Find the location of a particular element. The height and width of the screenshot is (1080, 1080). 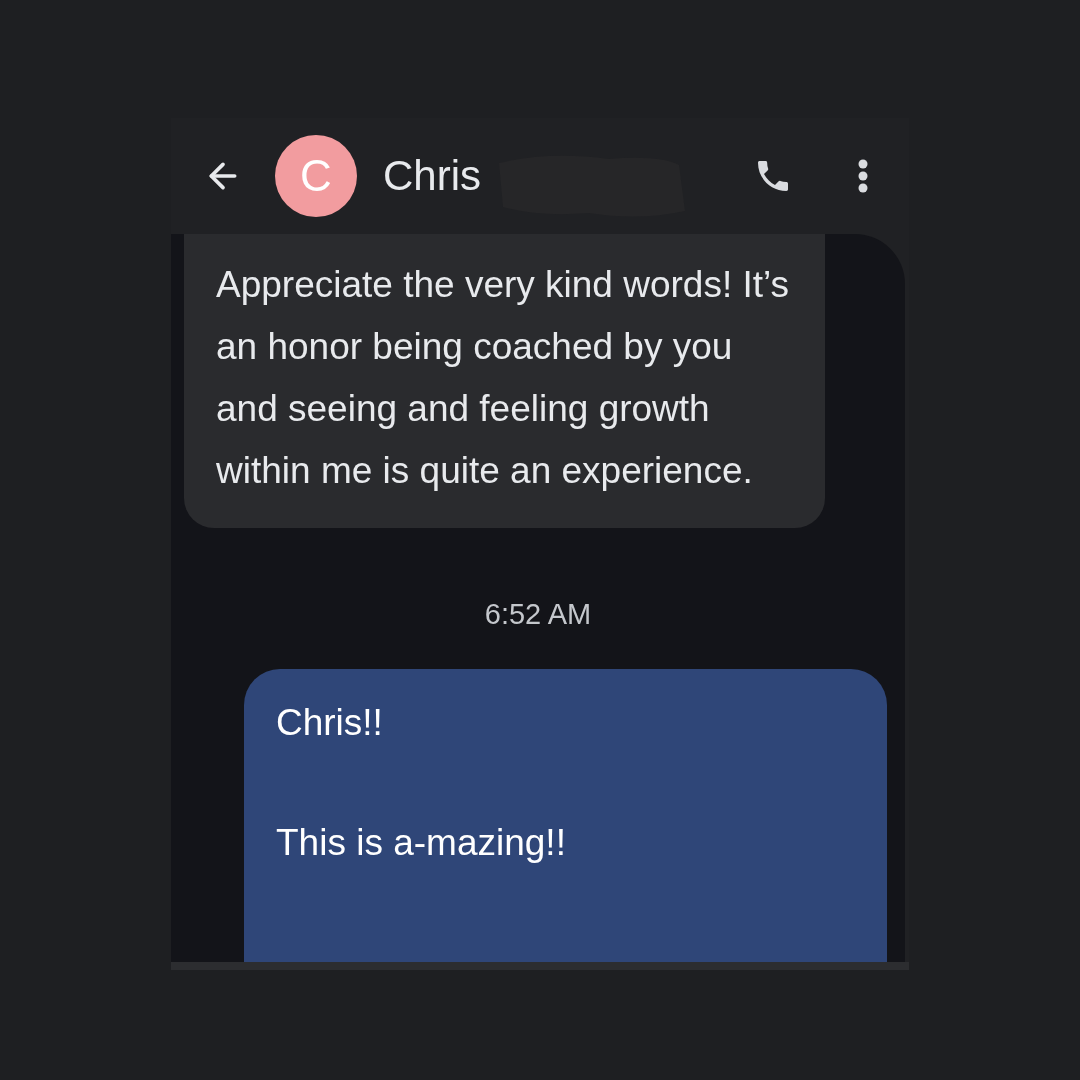

contact-name: Chris is located at coordinates (432, 176).